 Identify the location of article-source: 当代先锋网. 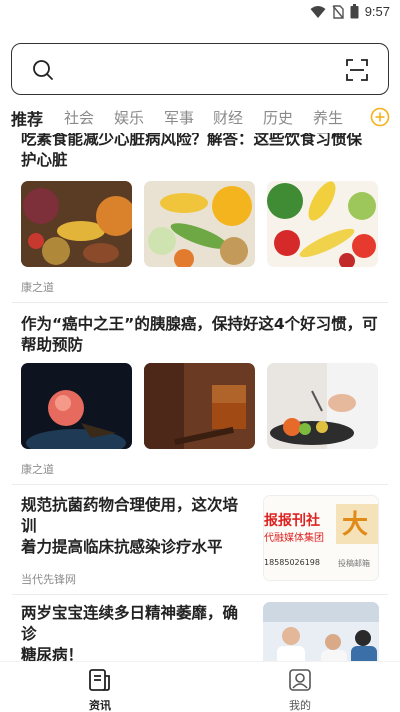
(48, 579).